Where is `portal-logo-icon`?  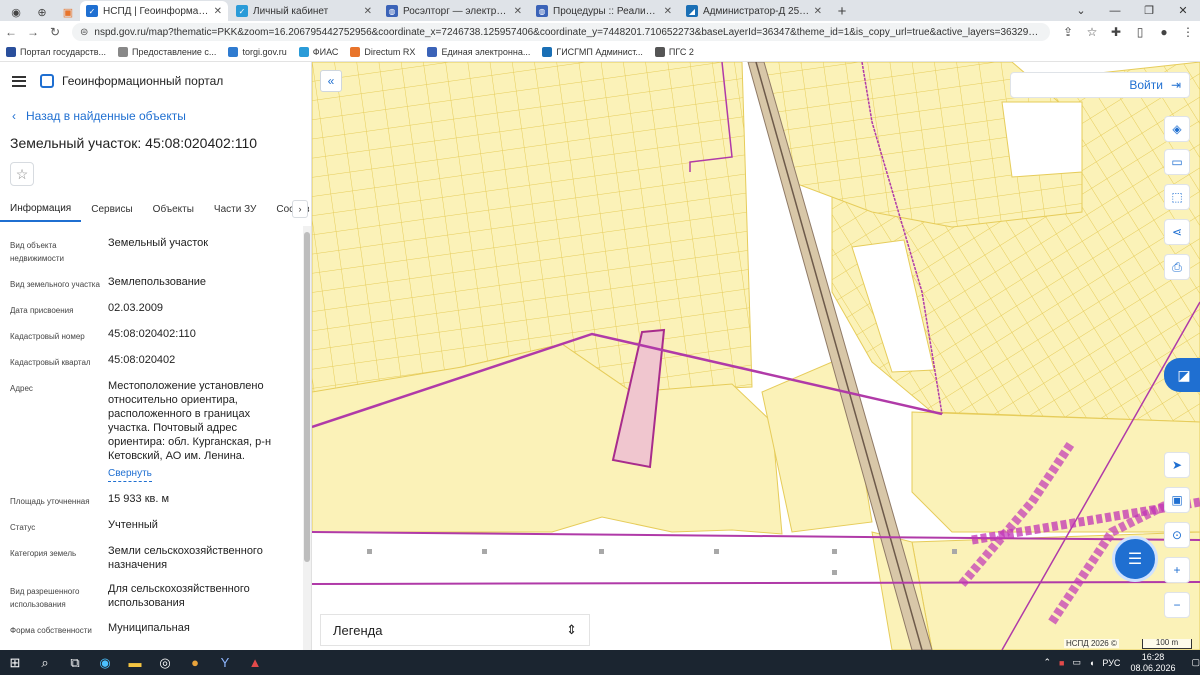 portal-logo-icon is located at coordinates (47, 81).